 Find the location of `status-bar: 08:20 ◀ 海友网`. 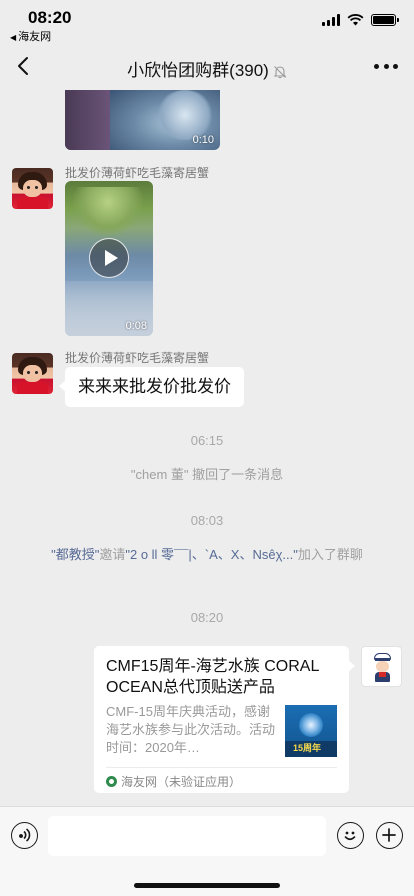

status-bar: 08:20 ◀ 海友网 is located at coordinates (207, 22).